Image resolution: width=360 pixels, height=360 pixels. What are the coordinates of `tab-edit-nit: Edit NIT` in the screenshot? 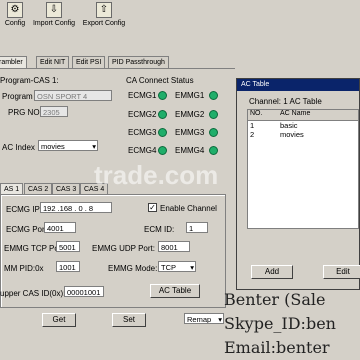 It's located at (53, 62).